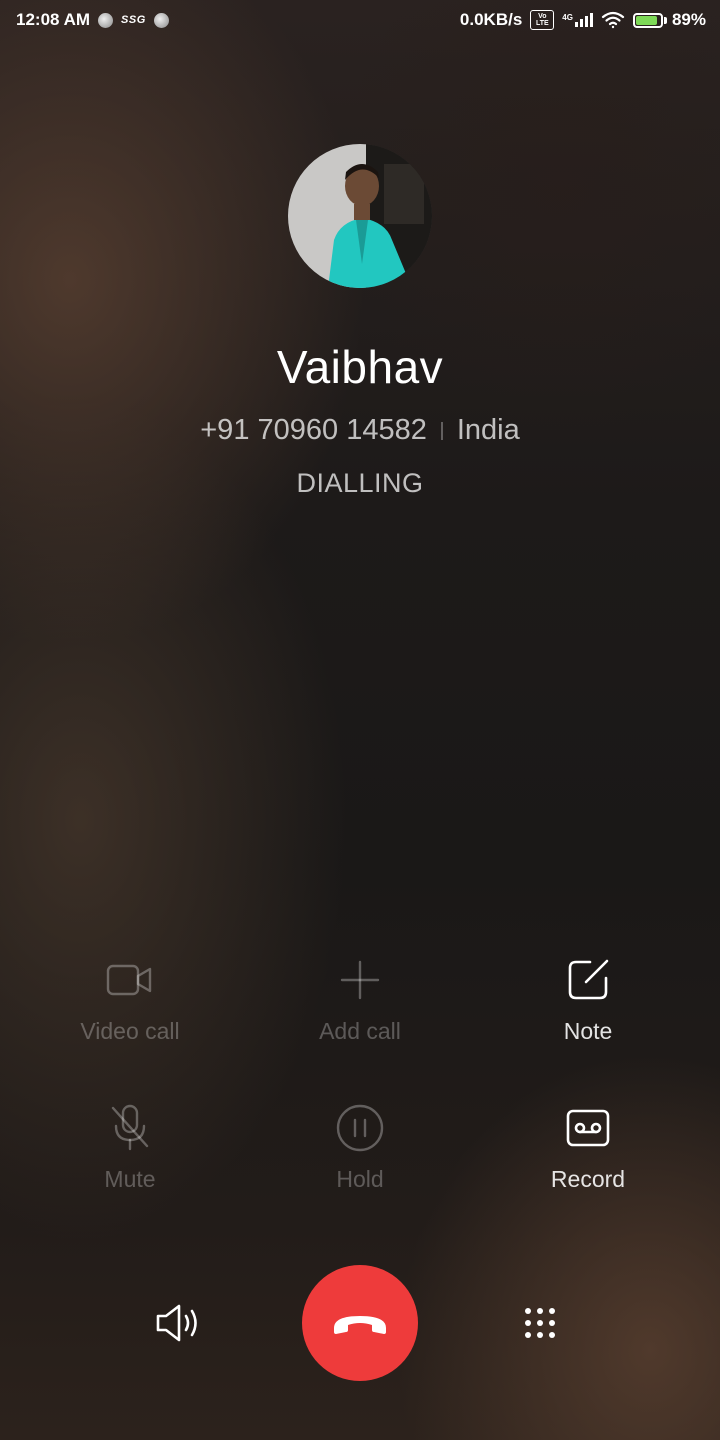  I want to click on battery-icon, so click(647, 20).